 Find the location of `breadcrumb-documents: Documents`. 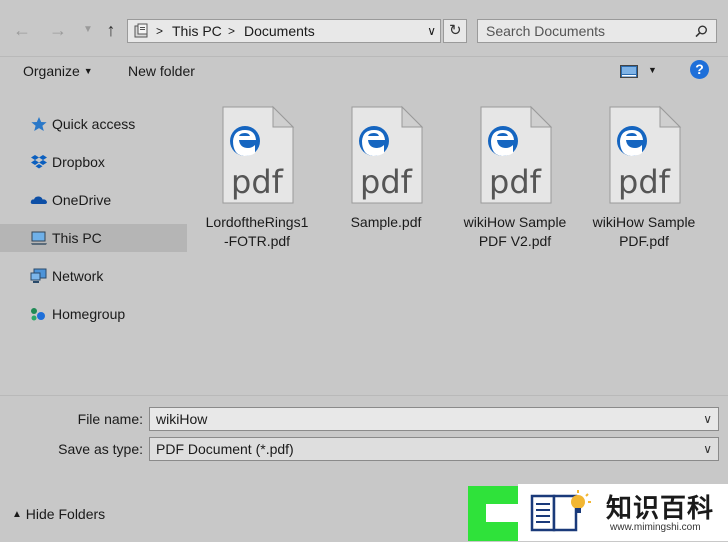

breadcrumb-documents: Documents is located at coordinates (279, 31).